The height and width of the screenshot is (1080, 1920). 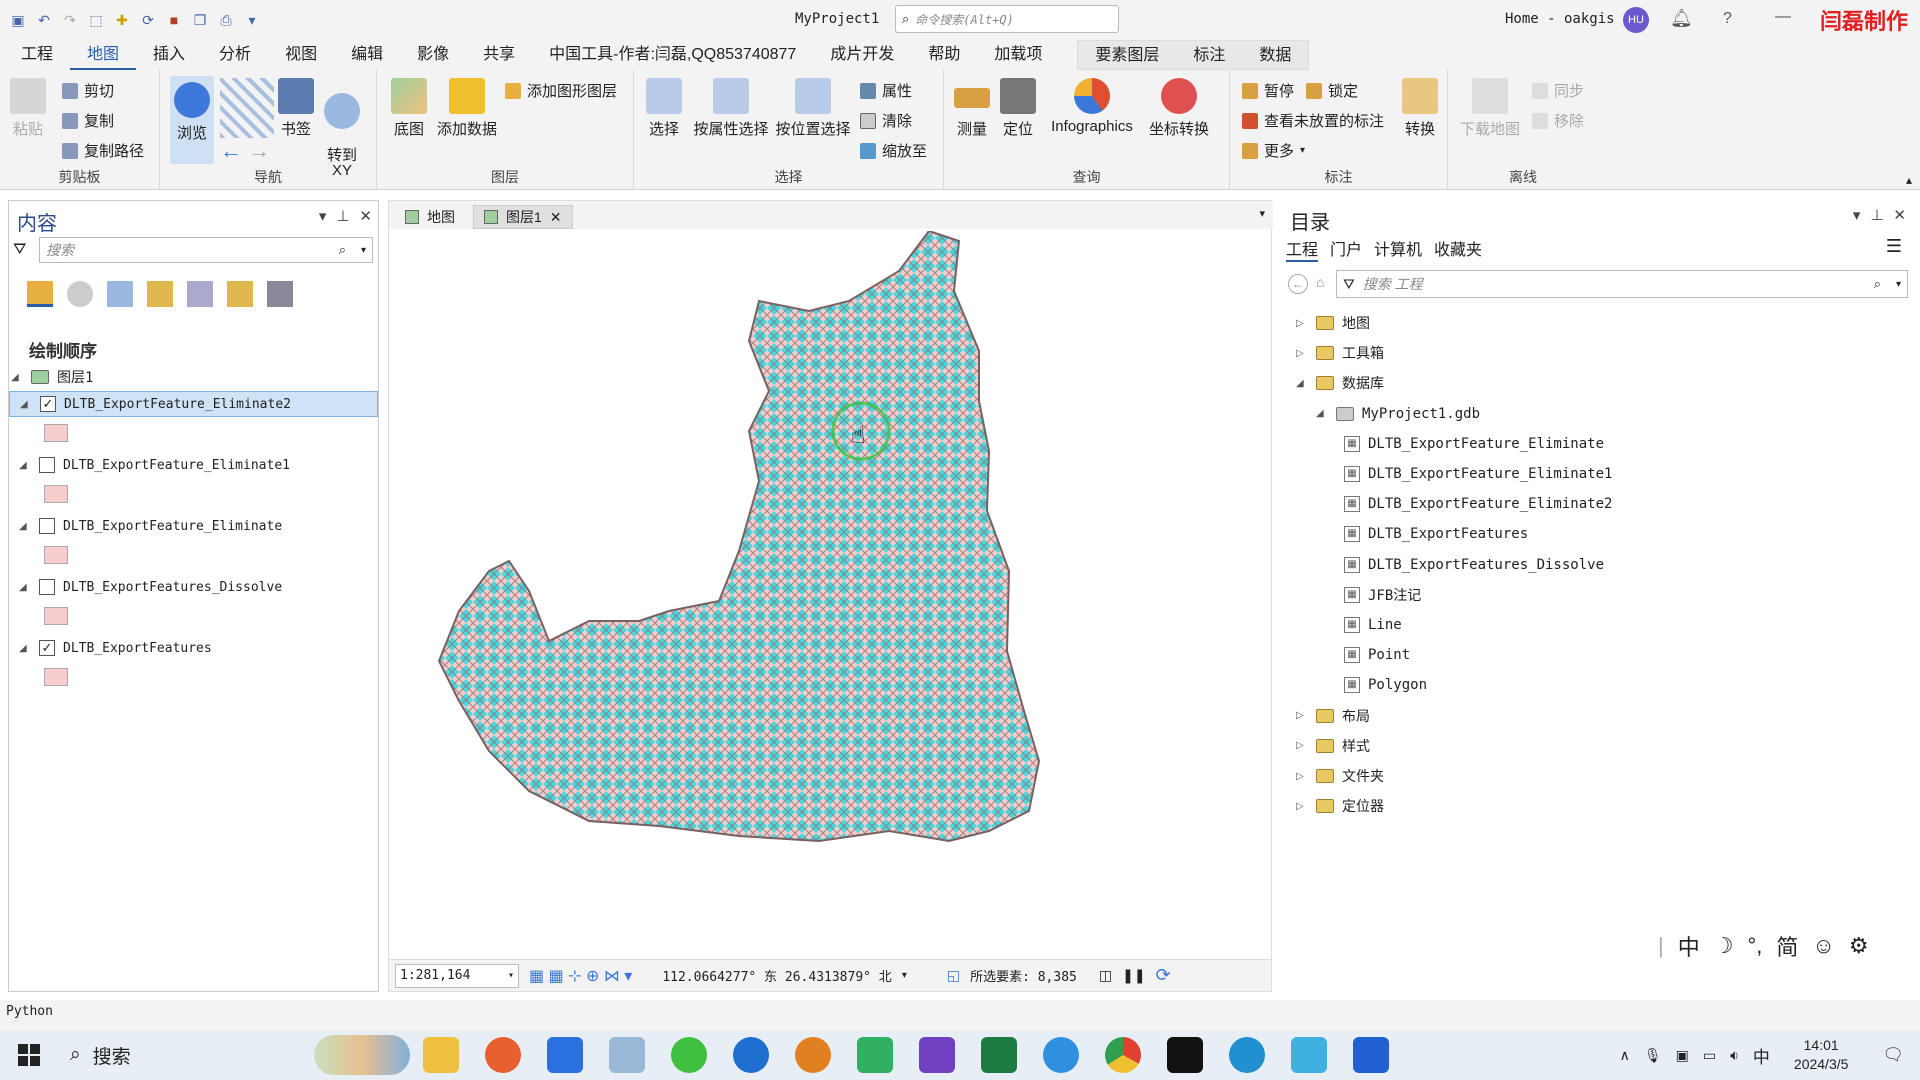 What do you see at coordinates (1340, 806) in the screenshot?
I see `catalog-item: ▷ 定位器` at bounding box center [1340, 806].